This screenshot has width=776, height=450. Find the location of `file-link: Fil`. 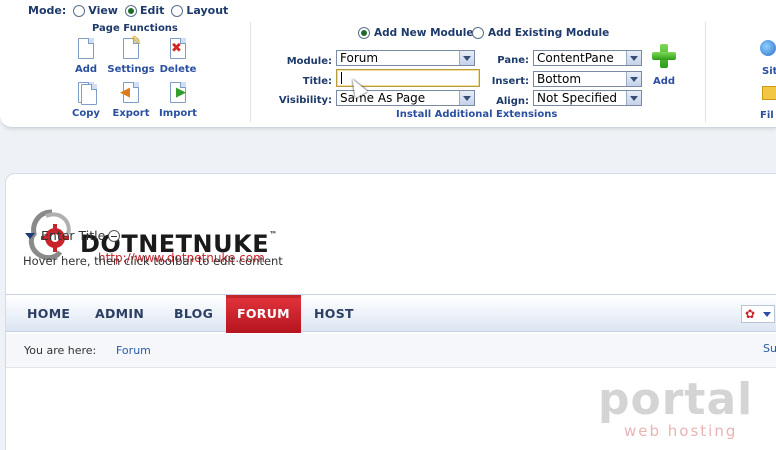

file-link: Fil is located at coordinates (767, 115).